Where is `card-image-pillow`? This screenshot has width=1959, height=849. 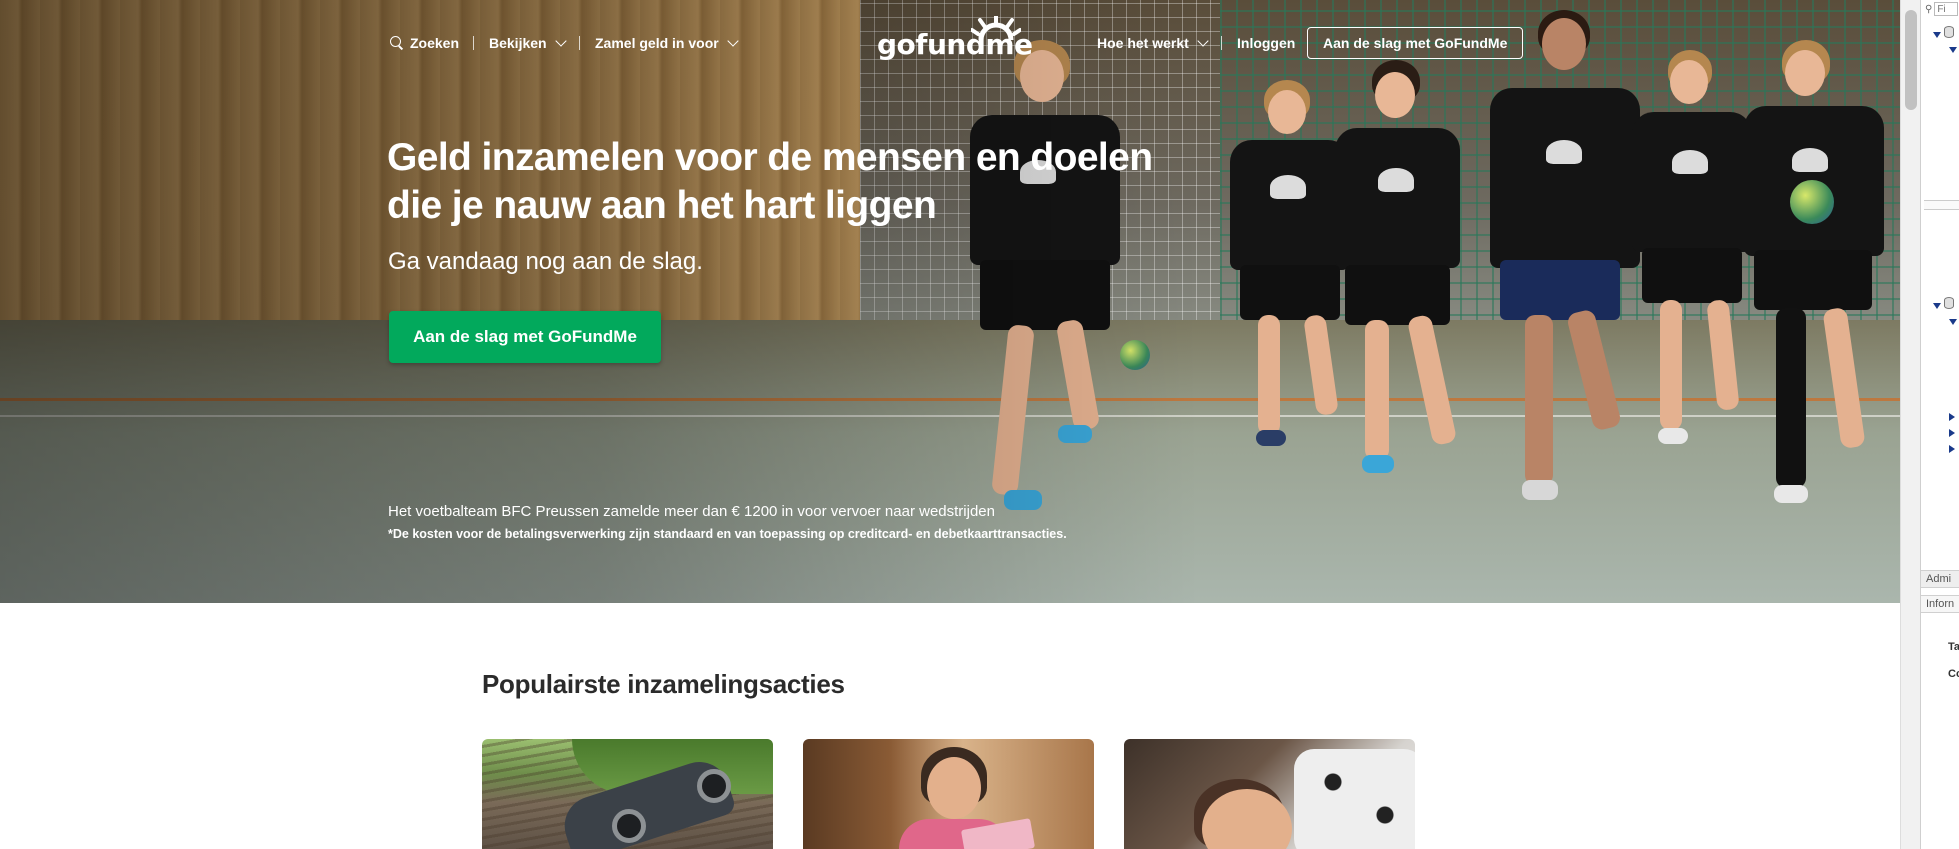 card-image-pillow is located at coordinates (1354, 799).